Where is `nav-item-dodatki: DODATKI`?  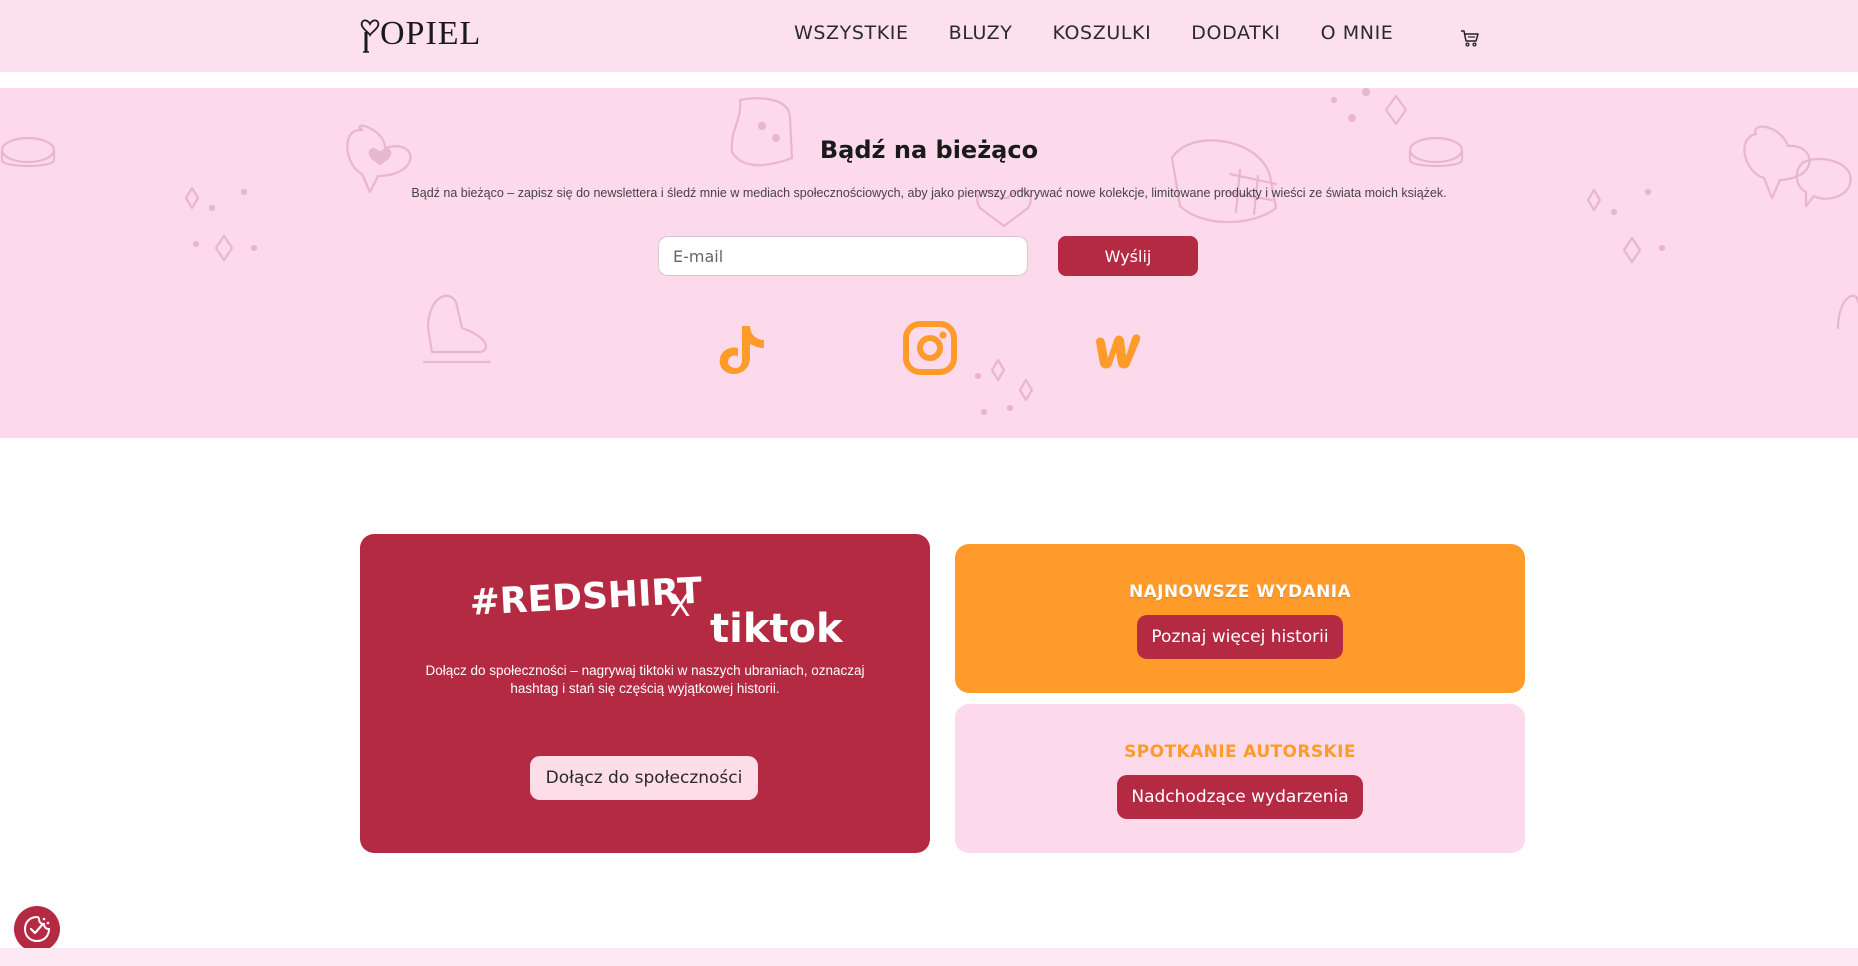
nav-item-dodatki: DODATKI is located at coordinates (1235, 33).